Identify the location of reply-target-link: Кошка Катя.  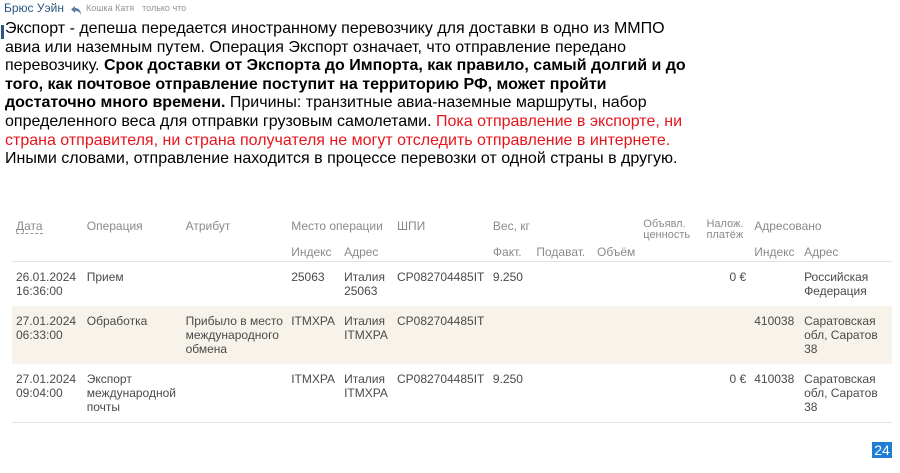
(110, 8).